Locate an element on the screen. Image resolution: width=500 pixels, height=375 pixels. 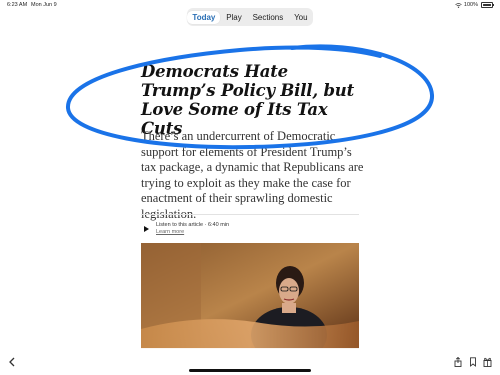
section-tabs: Today Play Sections You is located at coordinates (250, 17).